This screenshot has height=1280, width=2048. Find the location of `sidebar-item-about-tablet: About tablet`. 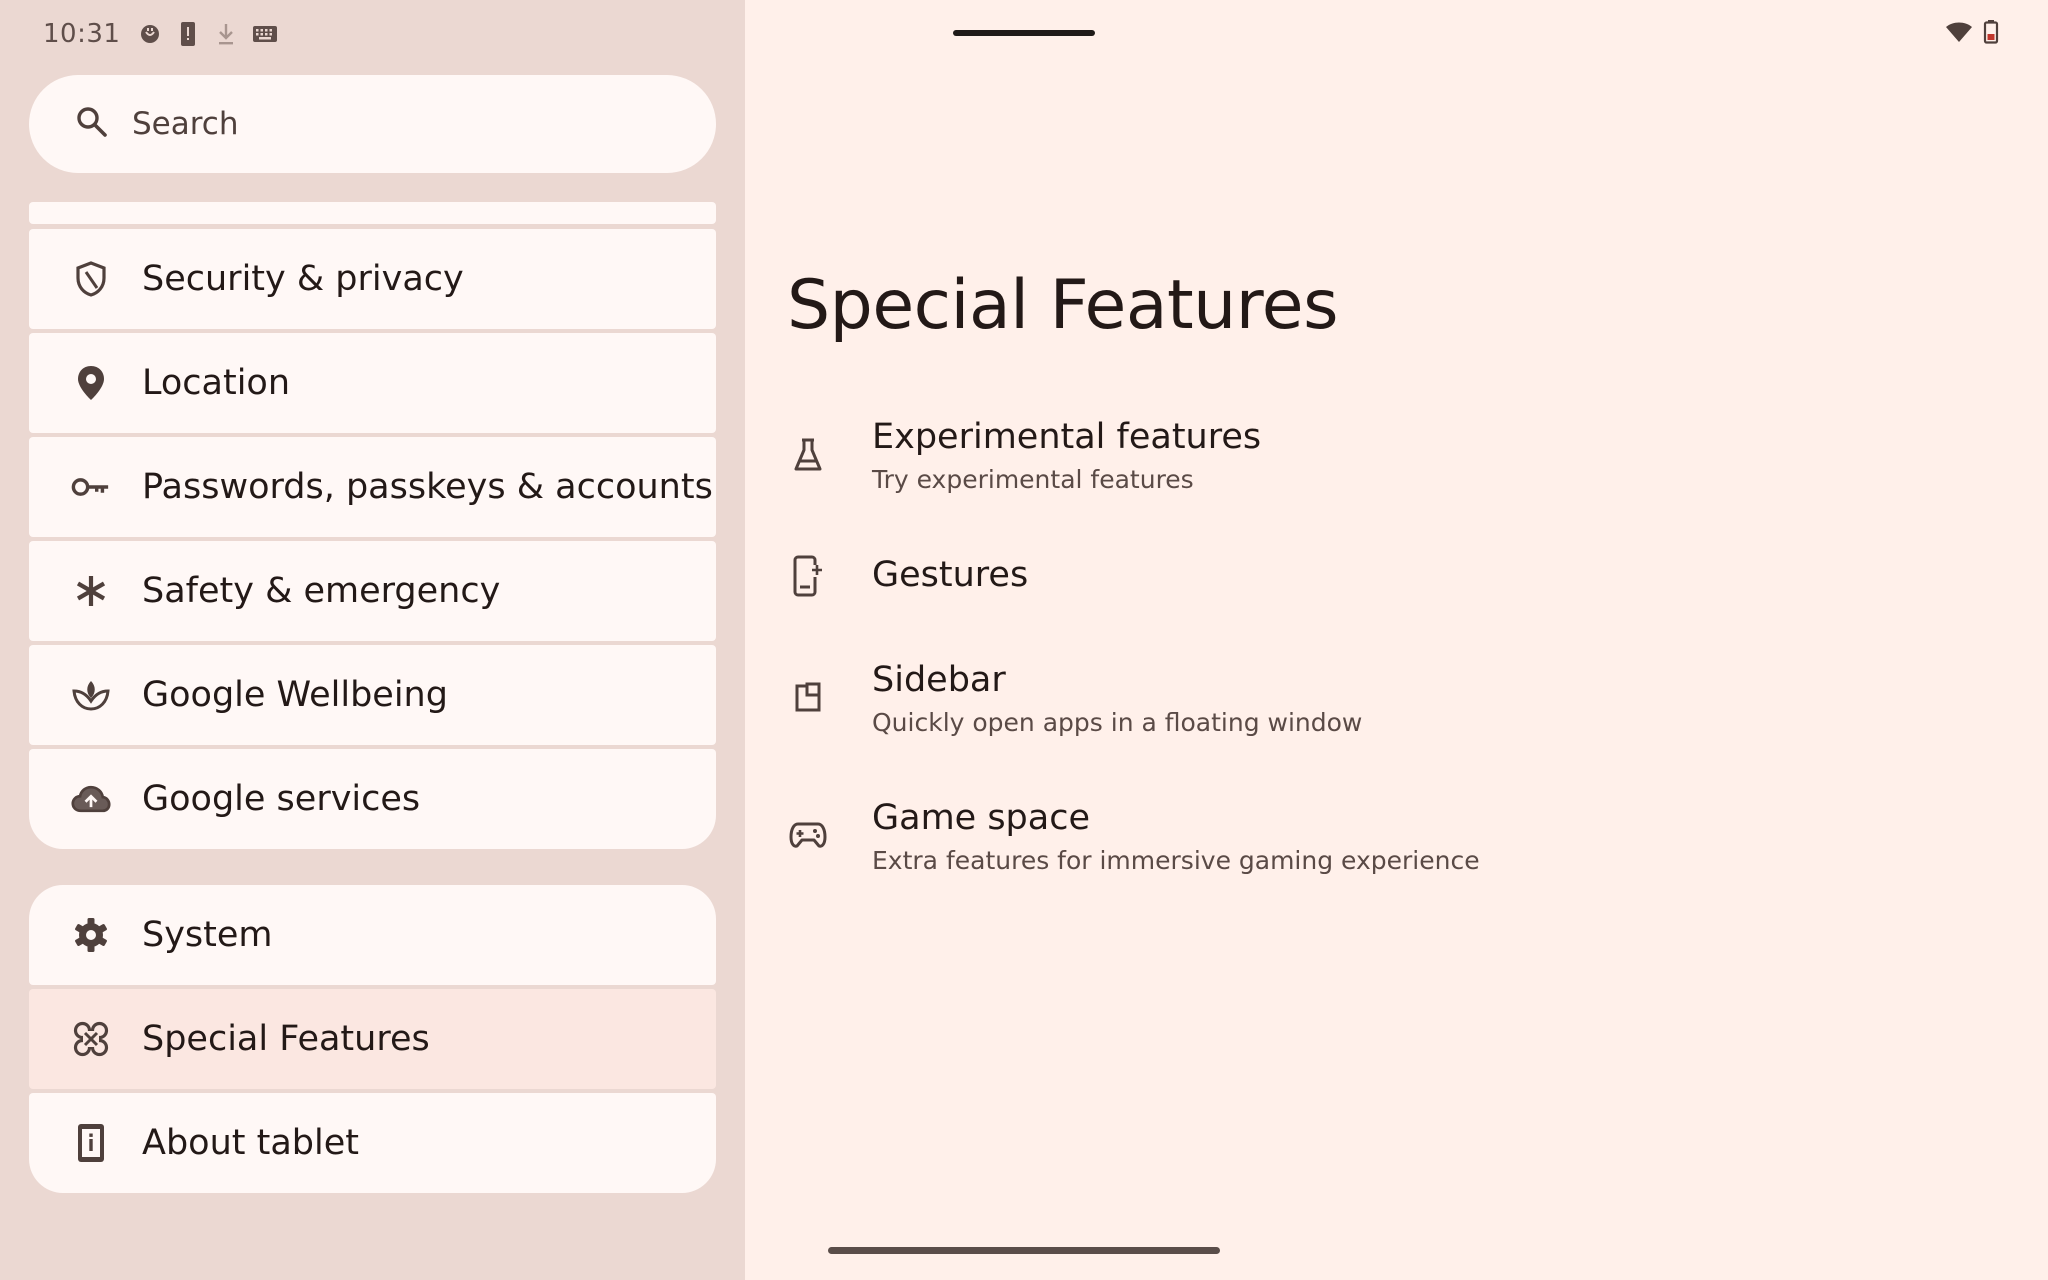

sidebar-item-about-tablet: About tablet is located at coordinates (372, 1143).